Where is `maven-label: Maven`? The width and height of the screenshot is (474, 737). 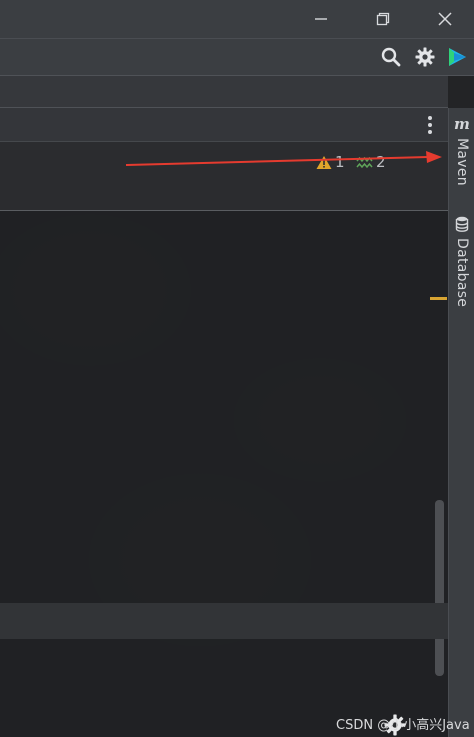
maven-label: Maven is located at coordinates (462, 162).